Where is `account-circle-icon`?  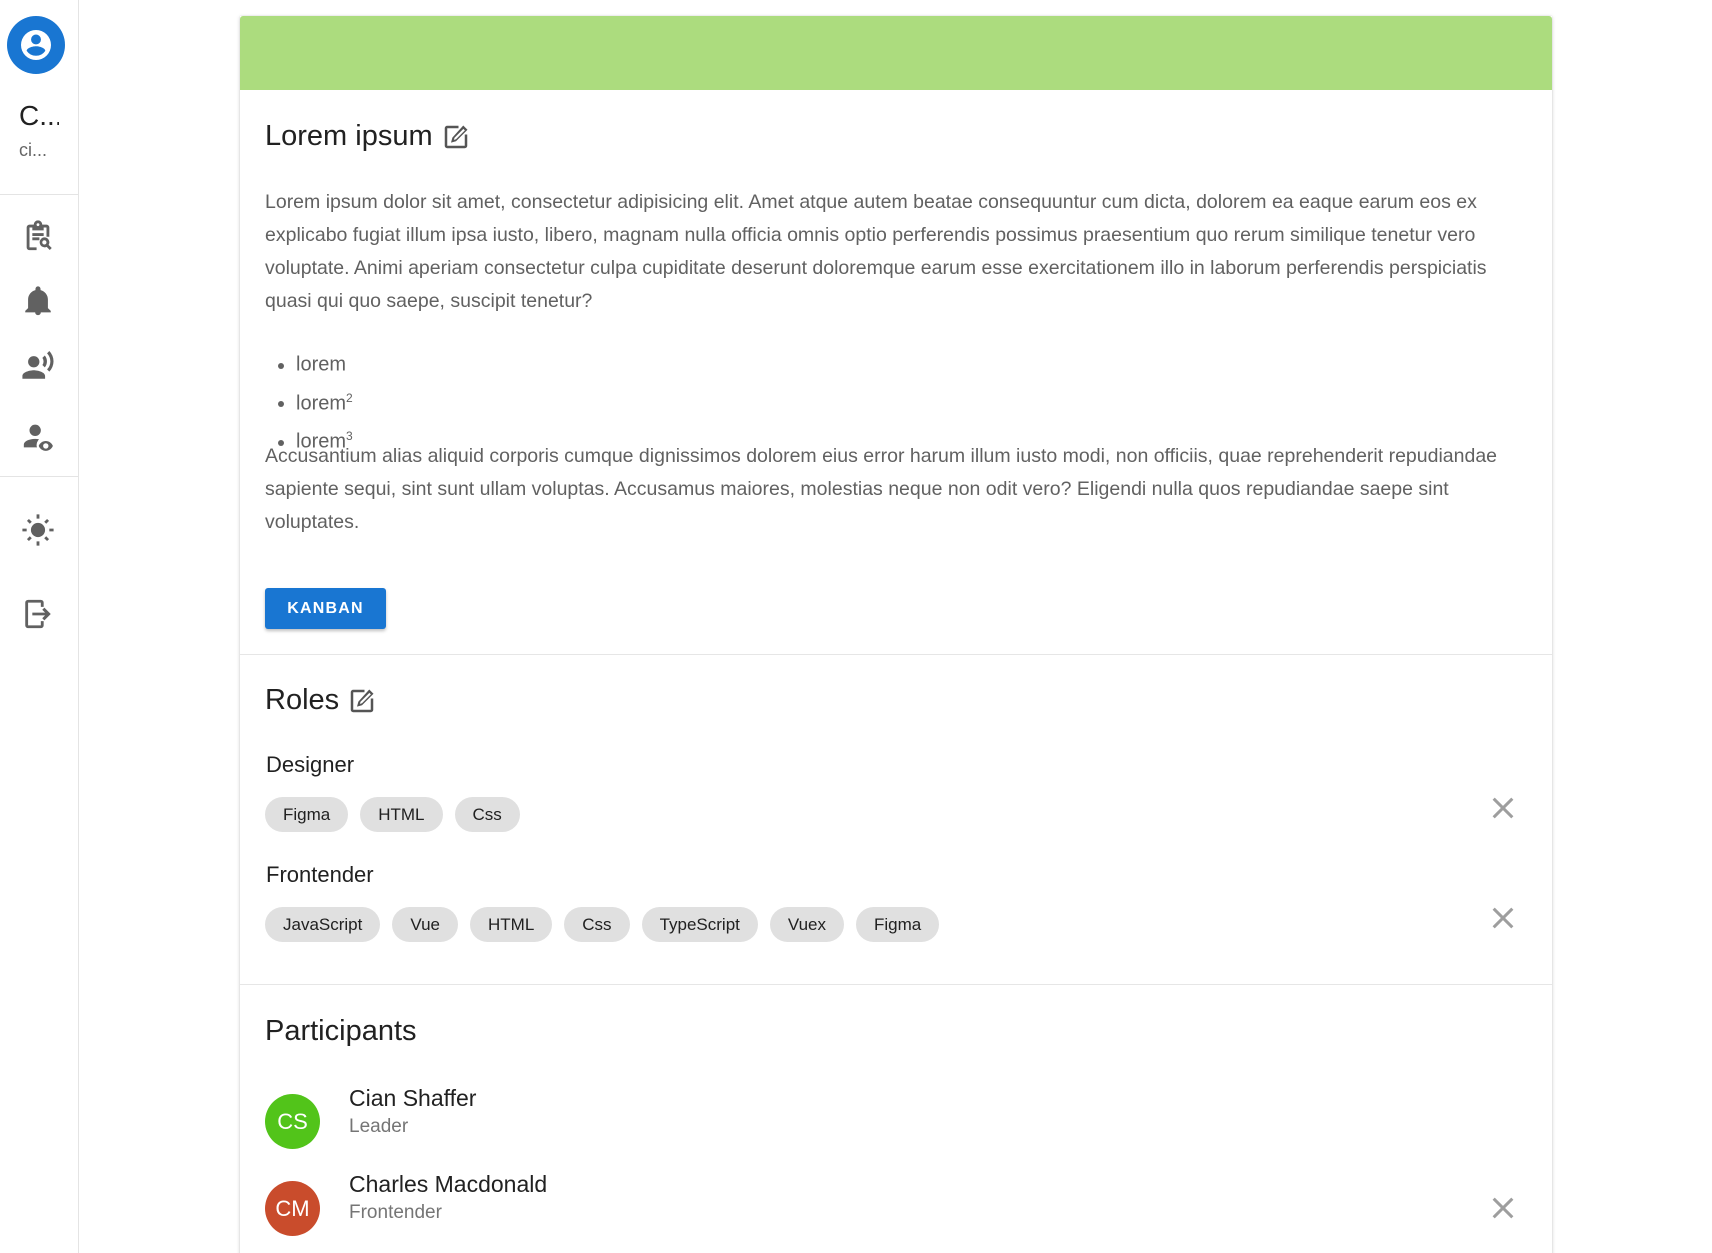 account-circle-icon is located at coordinates (36, 45).